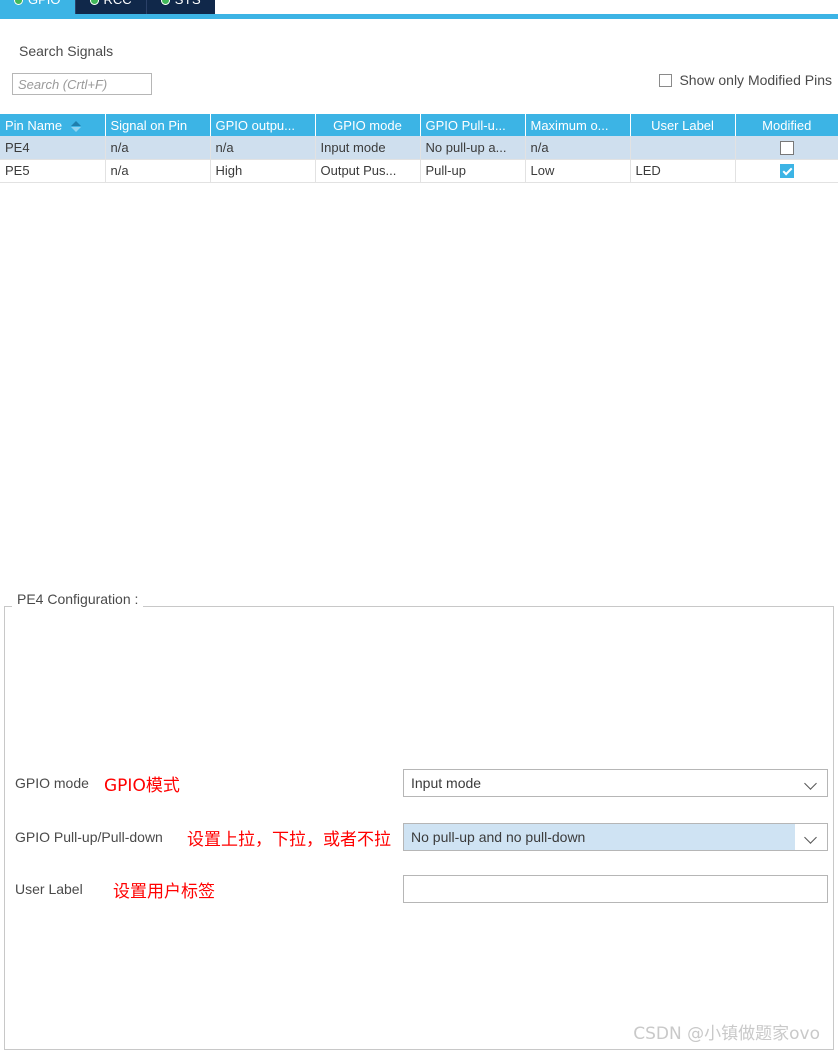 Image resolution: width=838 pixels, height=1056 pixels. I want to click on show-only-modified-pins-label: Show only Modified Pins, so click(755, 80).